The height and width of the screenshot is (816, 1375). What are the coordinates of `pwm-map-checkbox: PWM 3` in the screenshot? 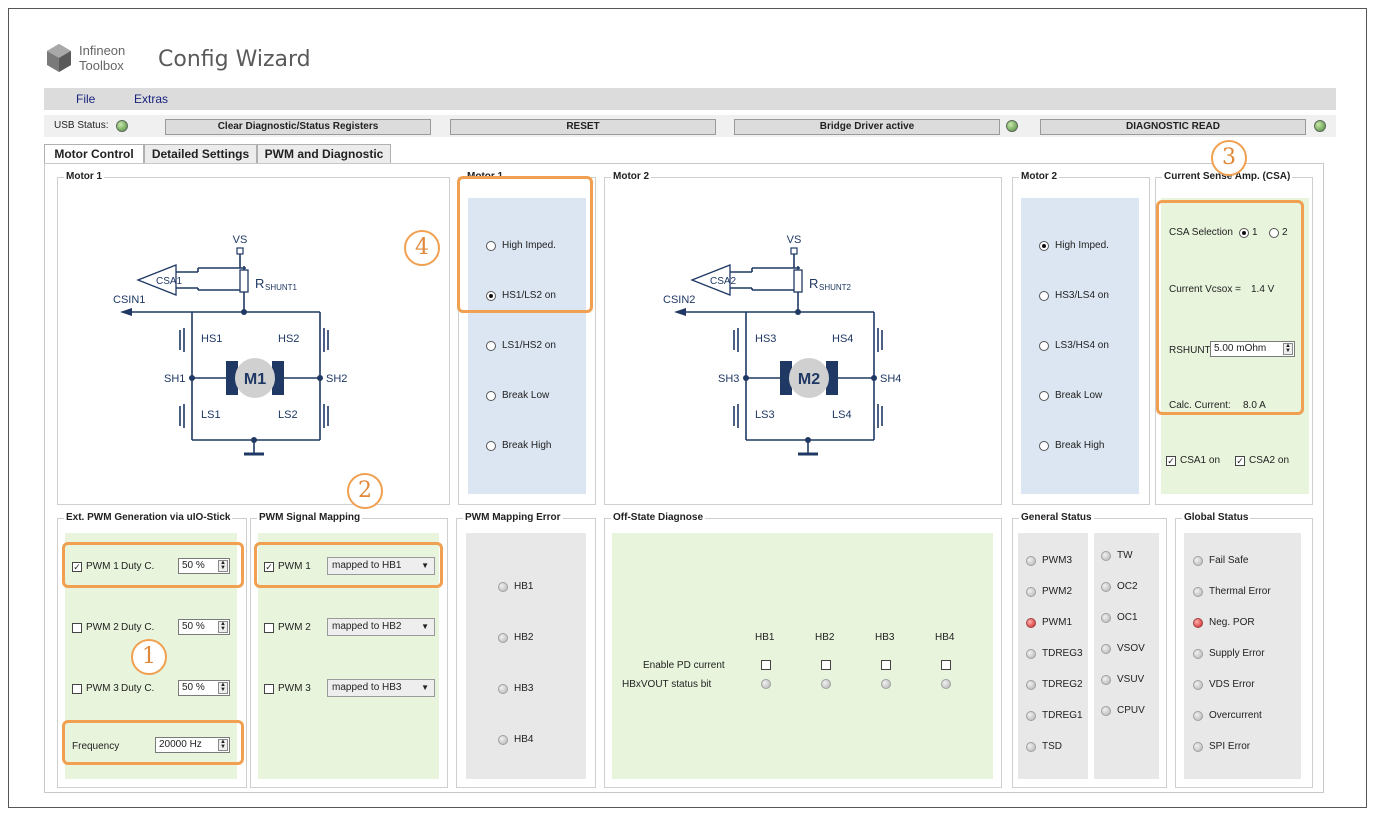 It's located at (287, 688).